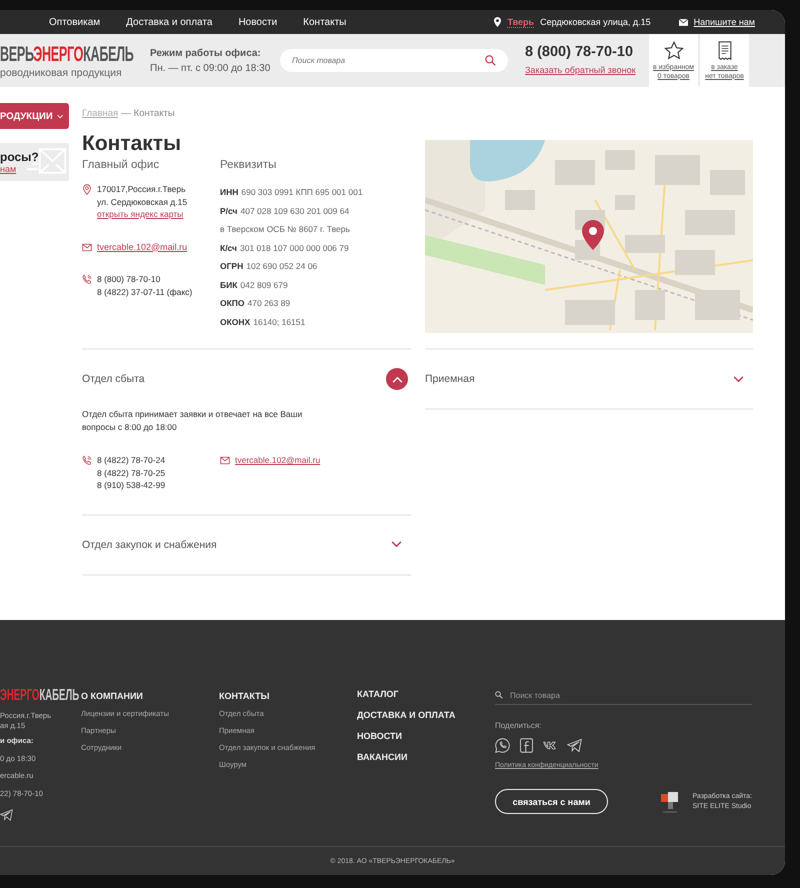 The image size is (800, 888). I want to click on requisite-value: 16140; 16151, so click(279, 322).